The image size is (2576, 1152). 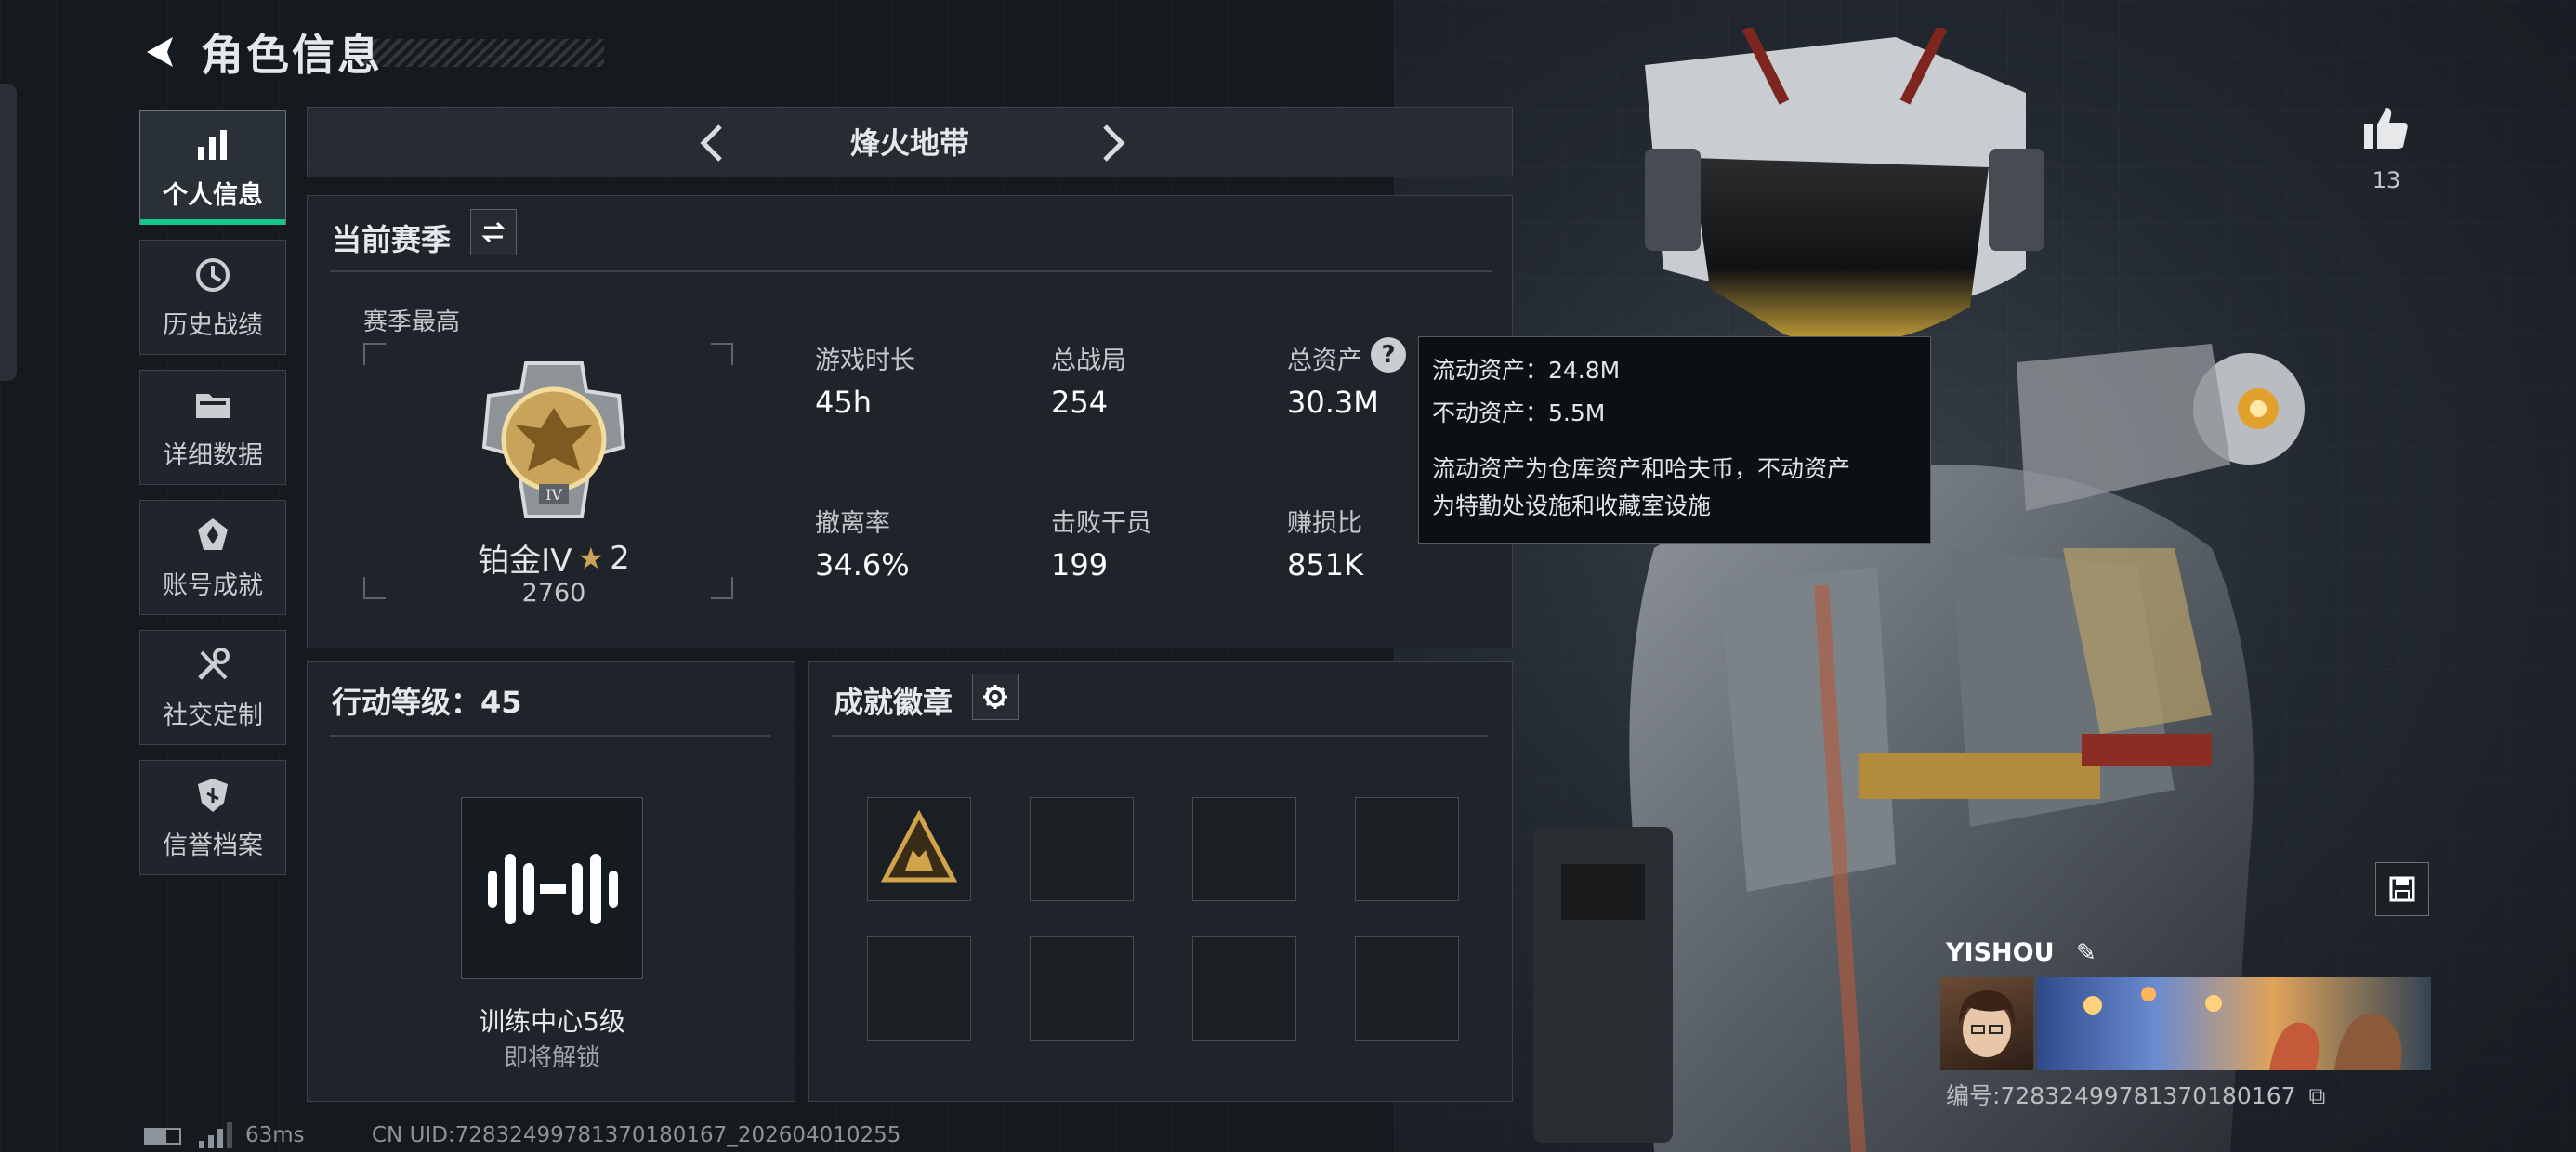 I want to click on side-handle, so click(x=8, y=232).